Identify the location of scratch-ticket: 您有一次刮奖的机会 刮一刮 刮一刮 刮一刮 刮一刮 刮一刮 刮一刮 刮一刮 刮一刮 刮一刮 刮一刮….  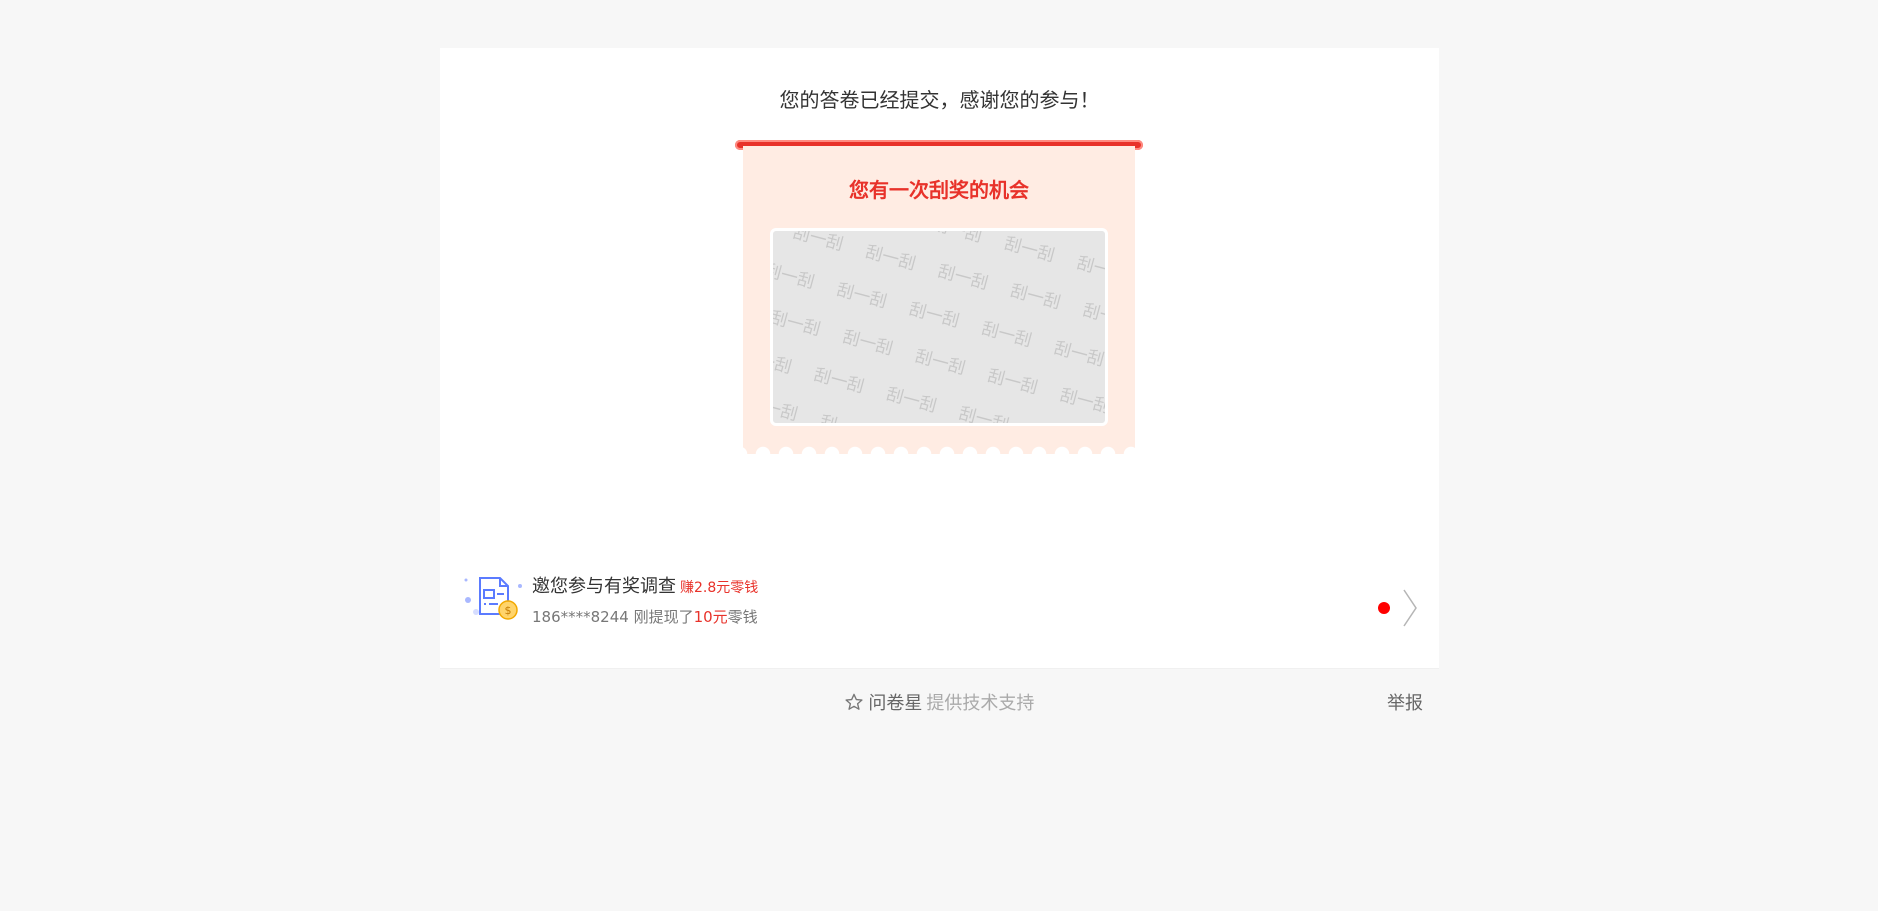
(939, 304).